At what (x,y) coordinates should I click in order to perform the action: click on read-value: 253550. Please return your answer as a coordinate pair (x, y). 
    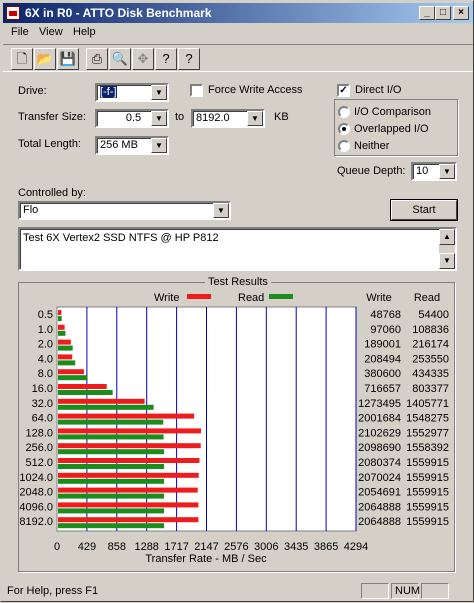
    Looking at the image, I should click on (430, 359).